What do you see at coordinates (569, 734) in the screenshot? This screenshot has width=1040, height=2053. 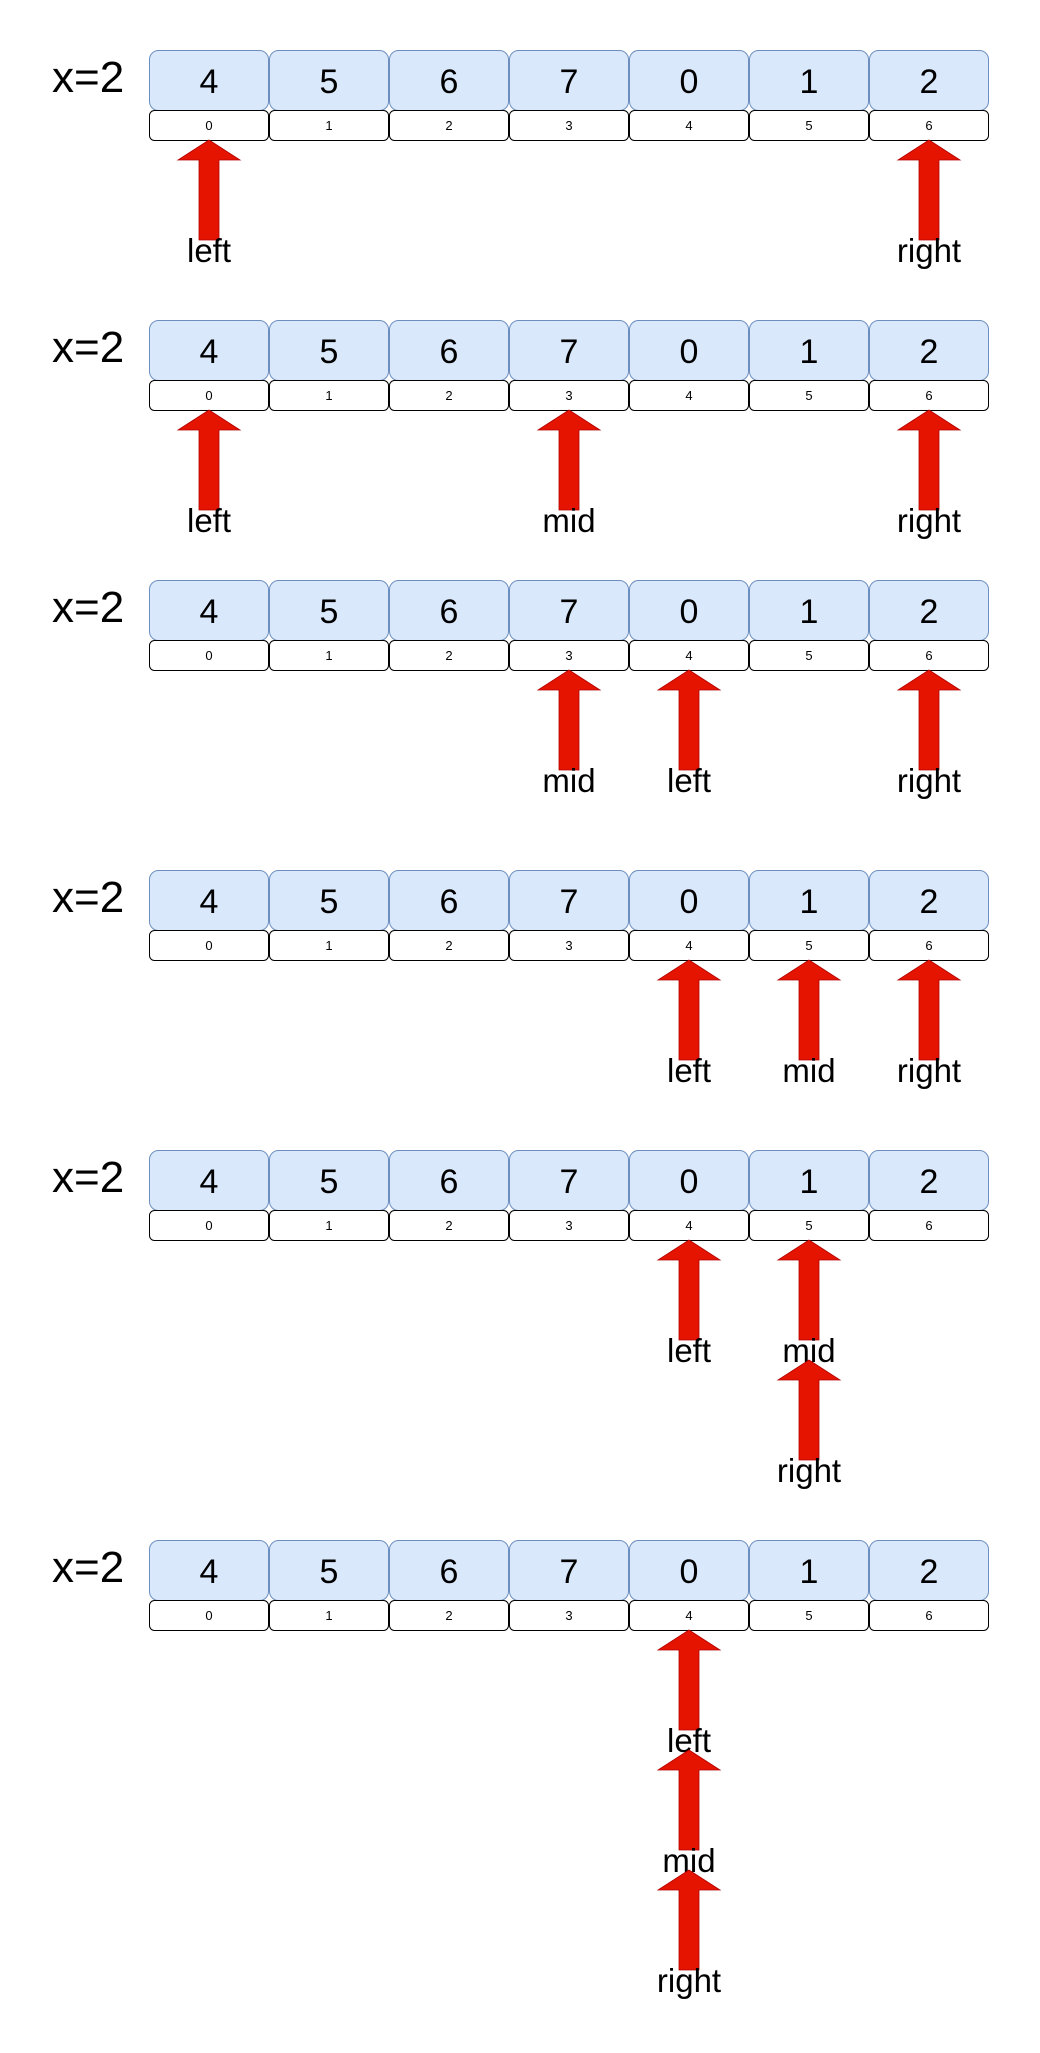 I see `pointer-mid: mid` at bounding box center [569, 734].